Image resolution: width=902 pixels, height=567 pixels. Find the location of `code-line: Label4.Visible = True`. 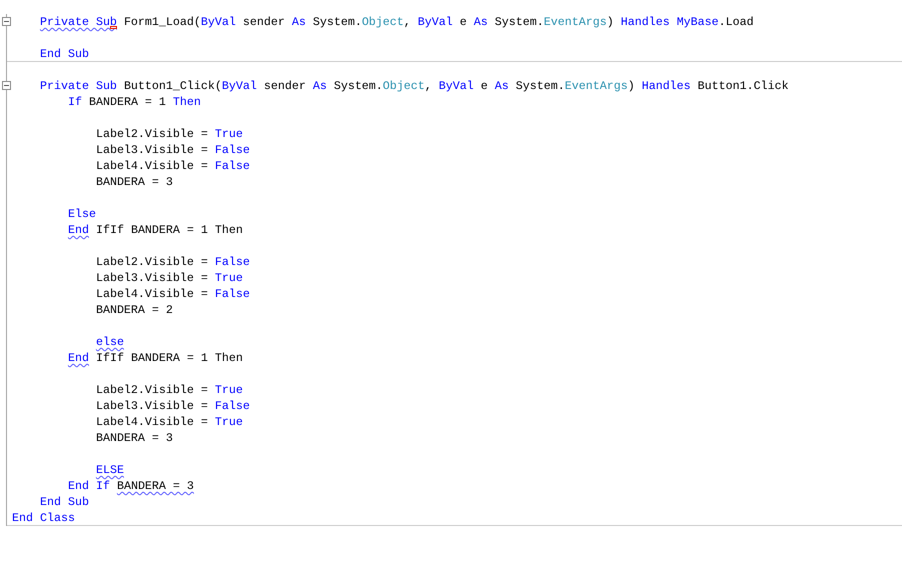

code-line: Label4.Visible = True is located at coordinates (168, 422).